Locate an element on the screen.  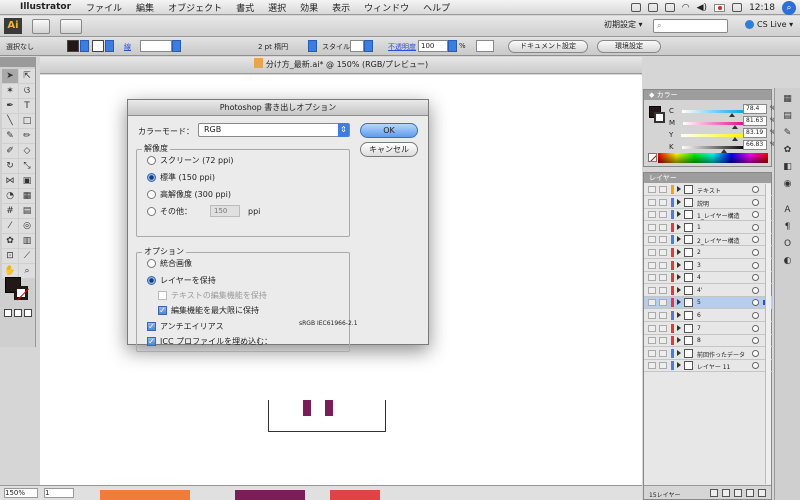
layer-name: 8 is located at coordinates (699, 340).